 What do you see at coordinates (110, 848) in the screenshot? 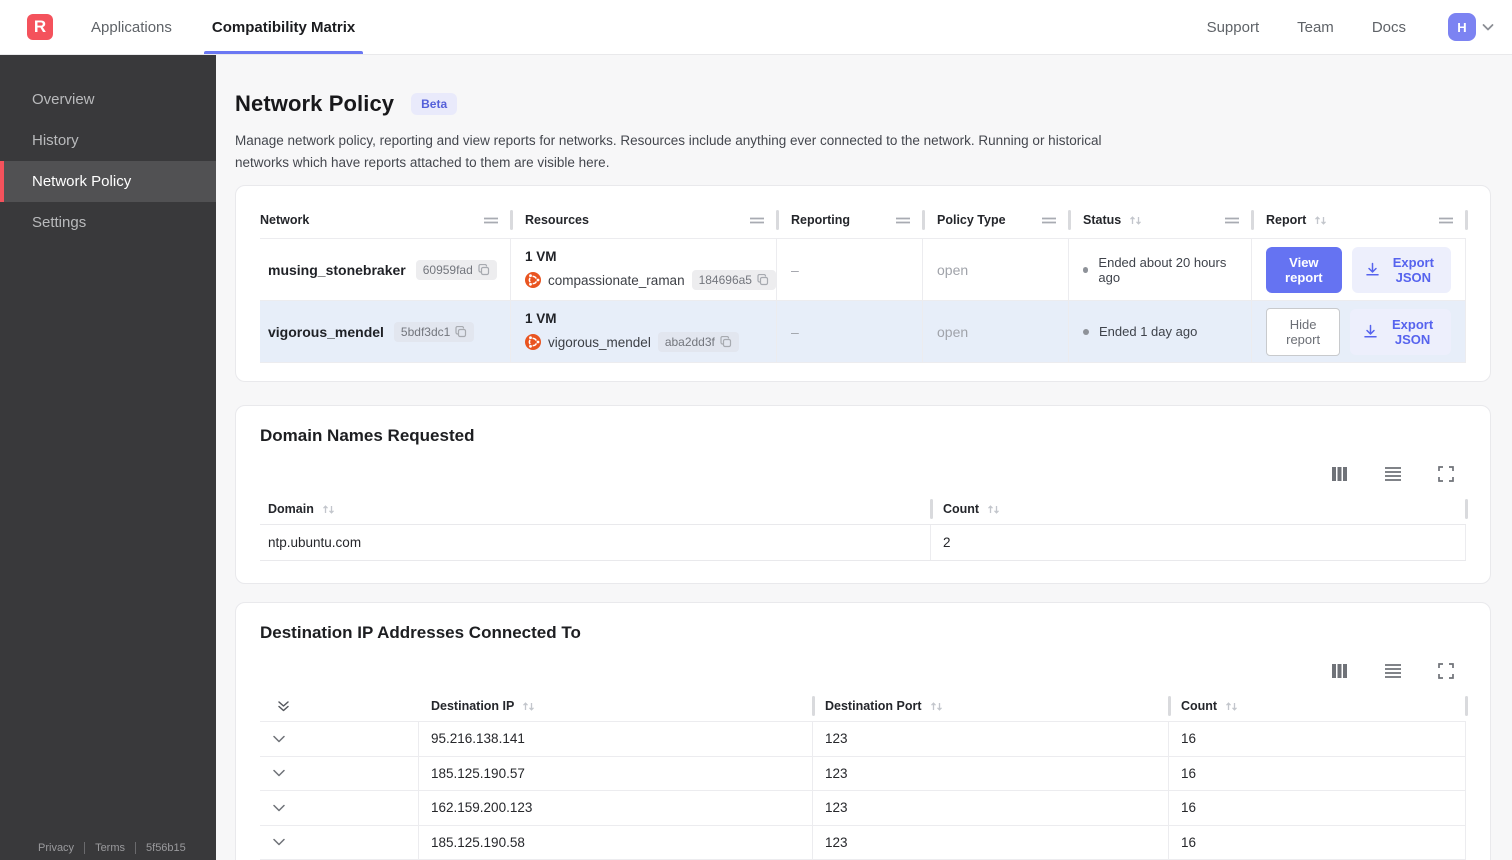
I see `terms-link: Terms` at bounding box center [110, 848].